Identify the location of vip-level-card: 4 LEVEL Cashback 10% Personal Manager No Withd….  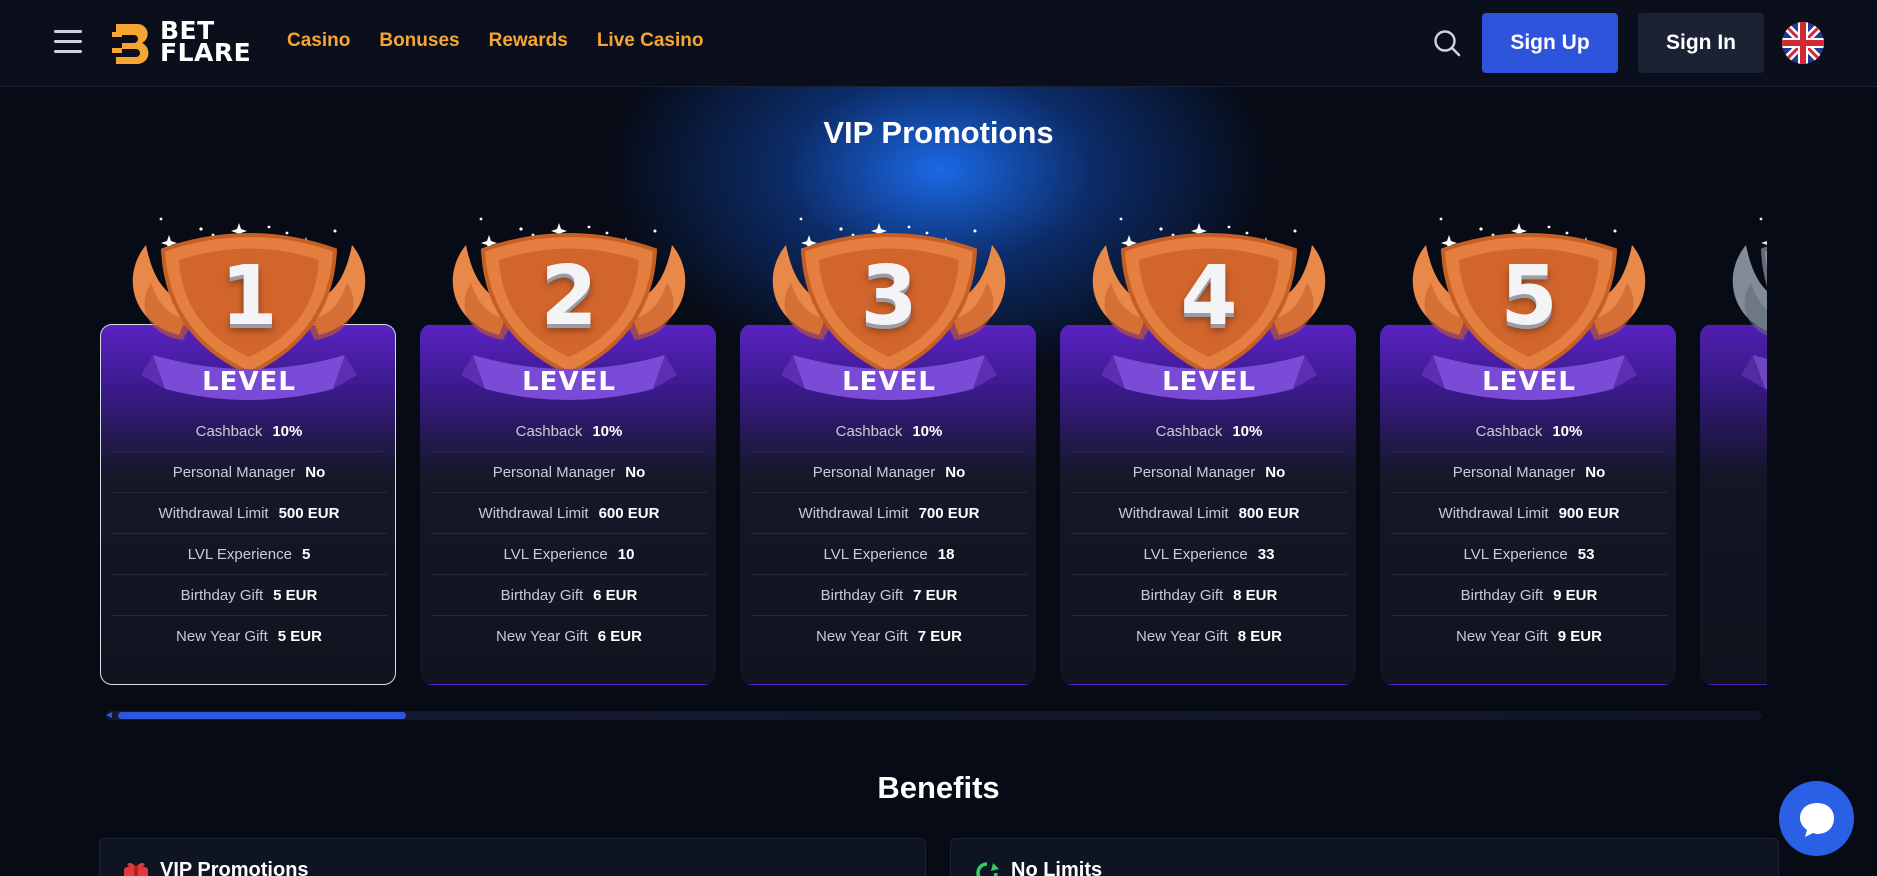
(1208, 451).